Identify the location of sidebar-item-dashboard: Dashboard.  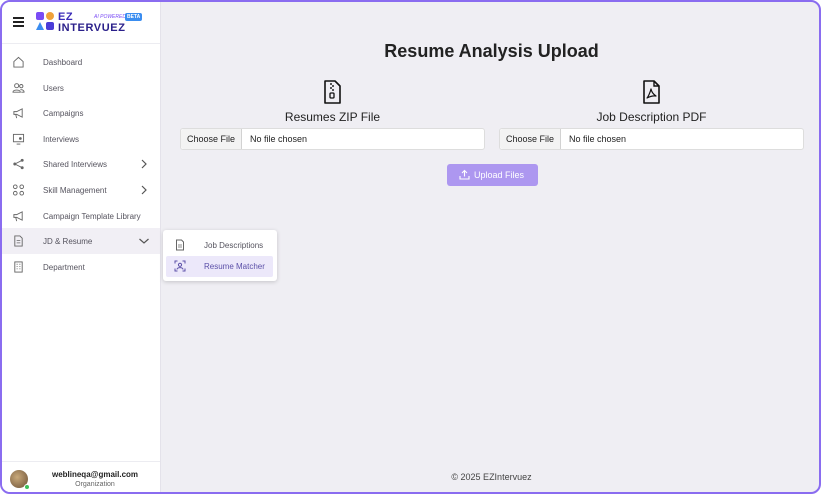
(81, 62).